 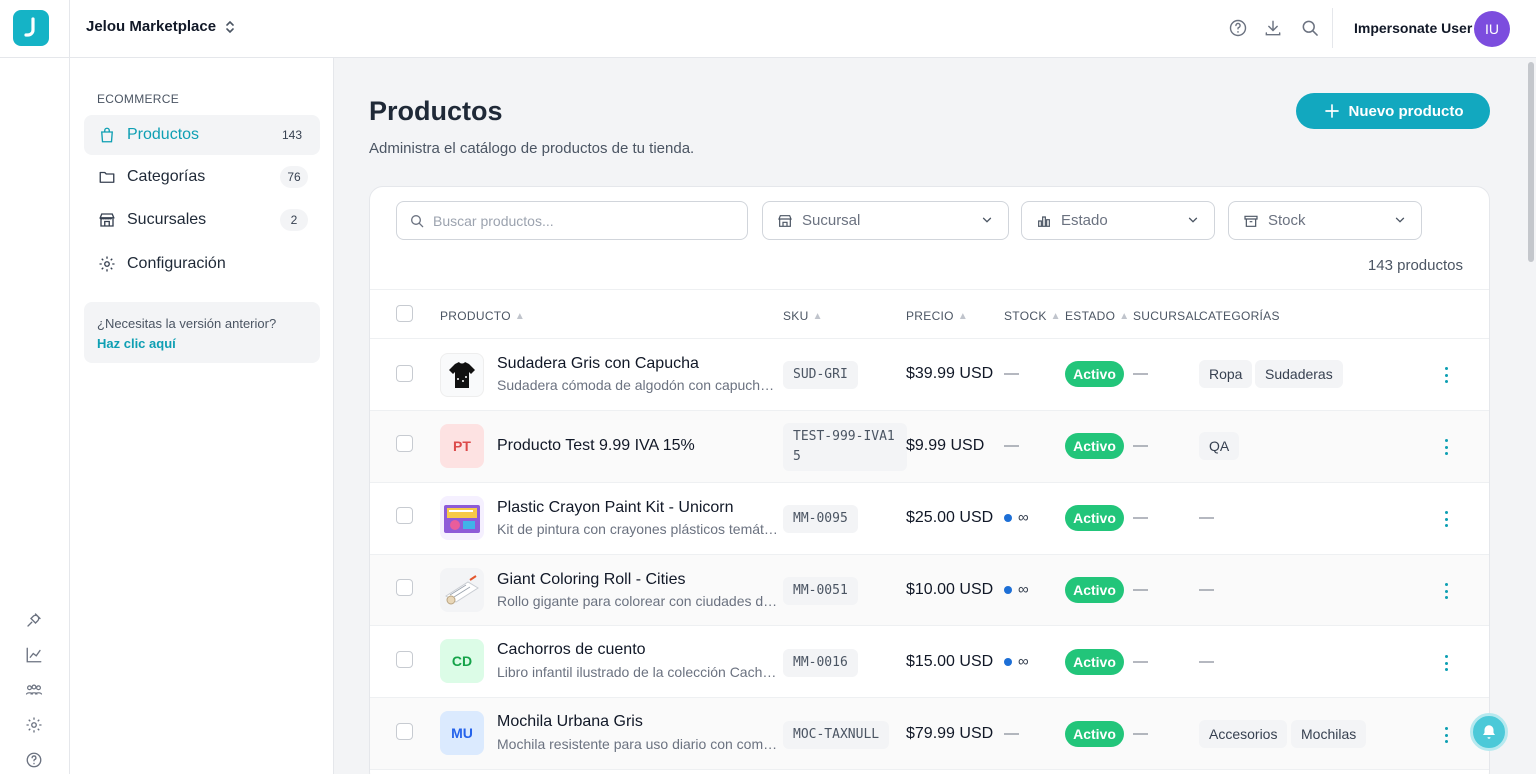 I want to click on plus-icon, so click(x=1331, y=111).